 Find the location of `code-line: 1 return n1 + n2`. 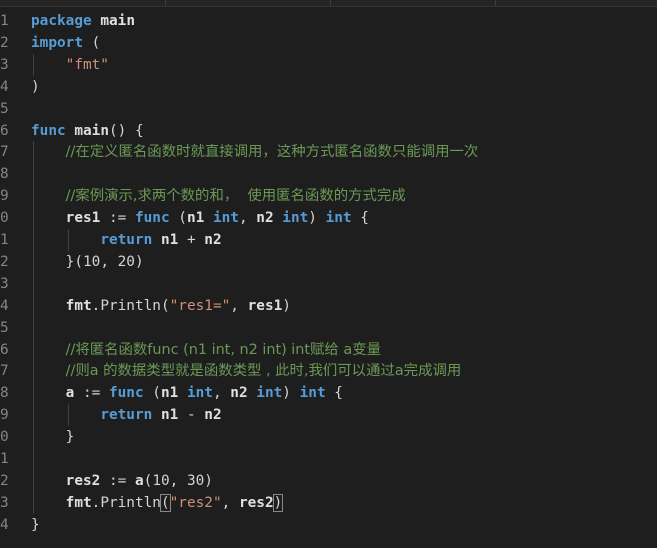

code-line: 1 return n1 + n2 is located at coordinates (328, 240).